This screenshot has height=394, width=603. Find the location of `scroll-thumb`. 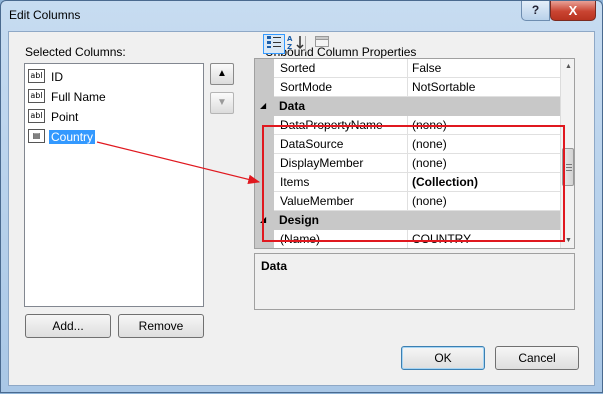

scroll-thumb is located at coordinates (568, 167).